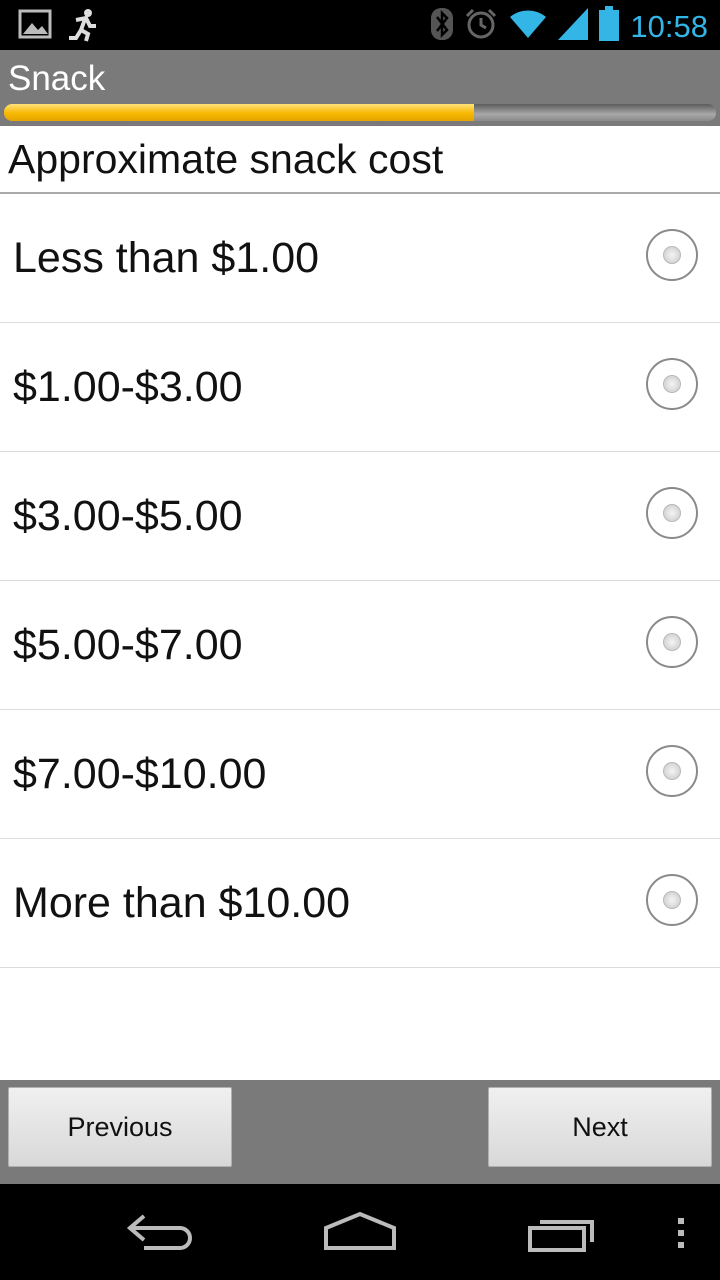 This screenshot has width=720, height=1280. What do you see at coordinates (562, 1234) in the screenshot?
I see `recent-apps-icon` at bounding box center [562, 1234].